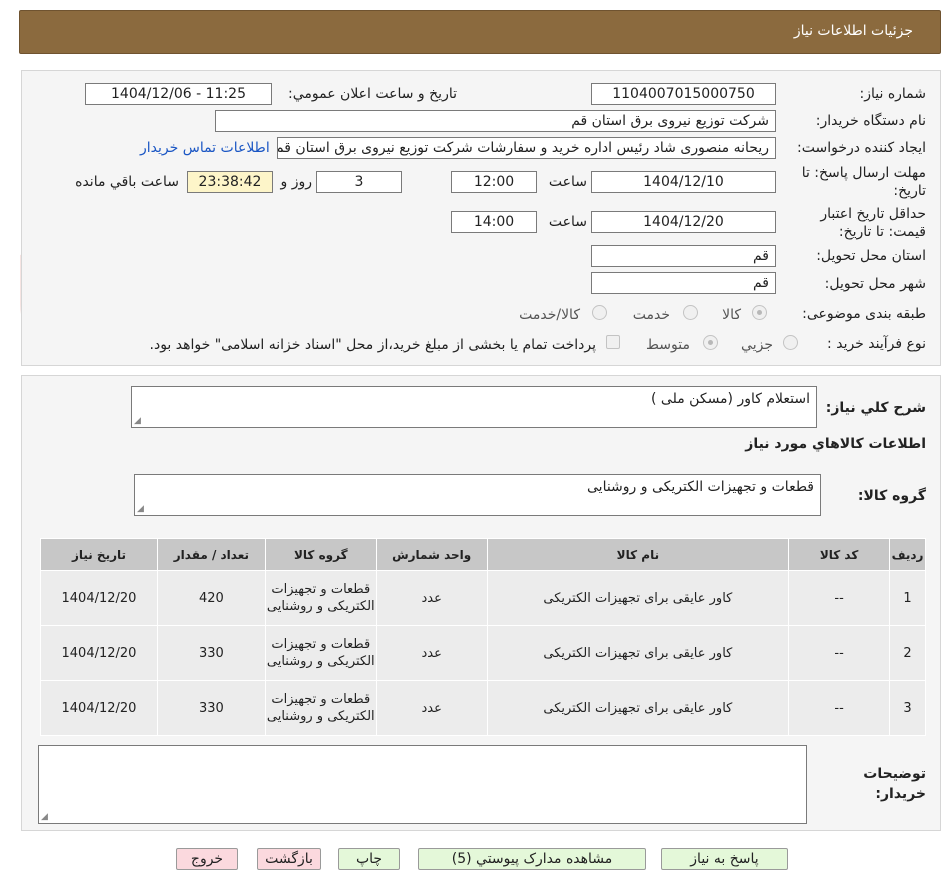  I want to click on deadline-date-field: 1404/12/10, so click(683, 182).